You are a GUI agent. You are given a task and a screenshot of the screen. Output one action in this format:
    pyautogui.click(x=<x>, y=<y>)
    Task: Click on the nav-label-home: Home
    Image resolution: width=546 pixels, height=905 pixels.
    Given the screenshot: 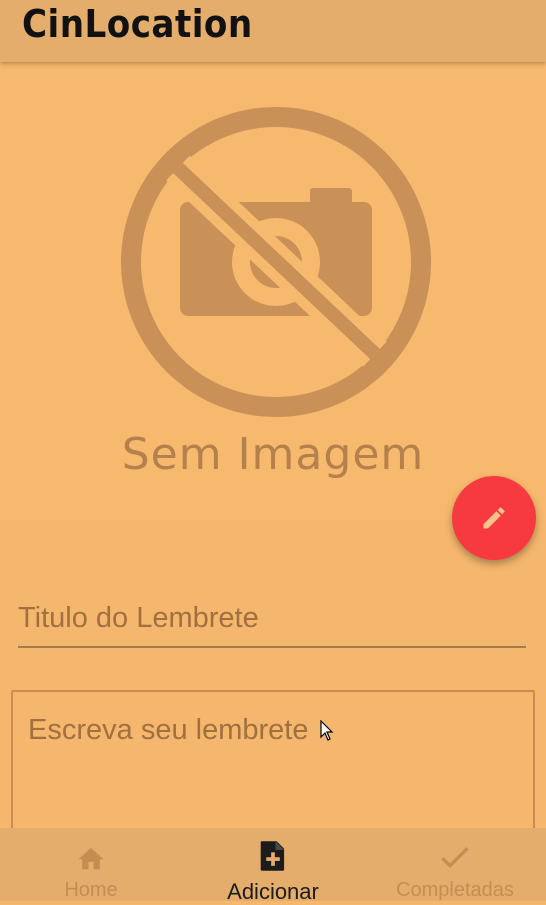 What is the action you would take?
    pyautogui.click(x=91, y=890)
    